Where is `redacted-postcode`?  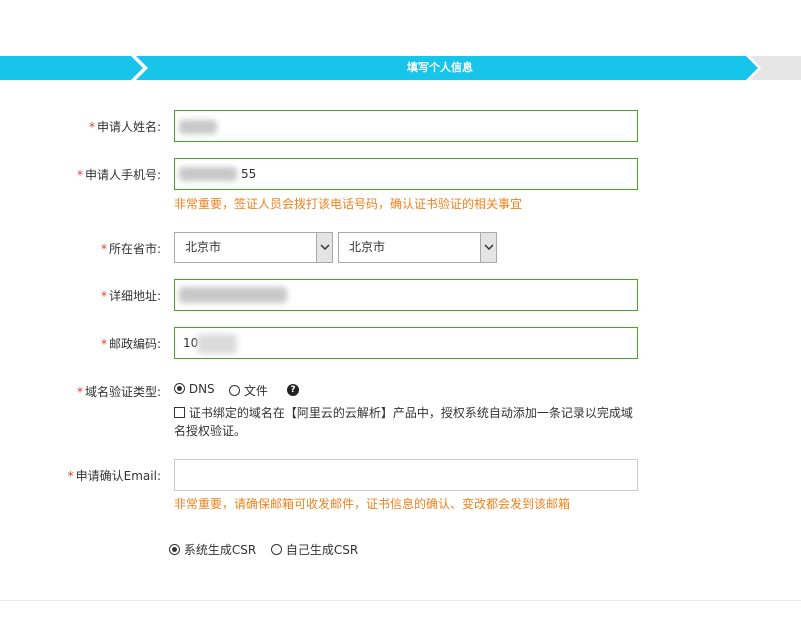 redacted-postcode is located at coordinates (217, 344).